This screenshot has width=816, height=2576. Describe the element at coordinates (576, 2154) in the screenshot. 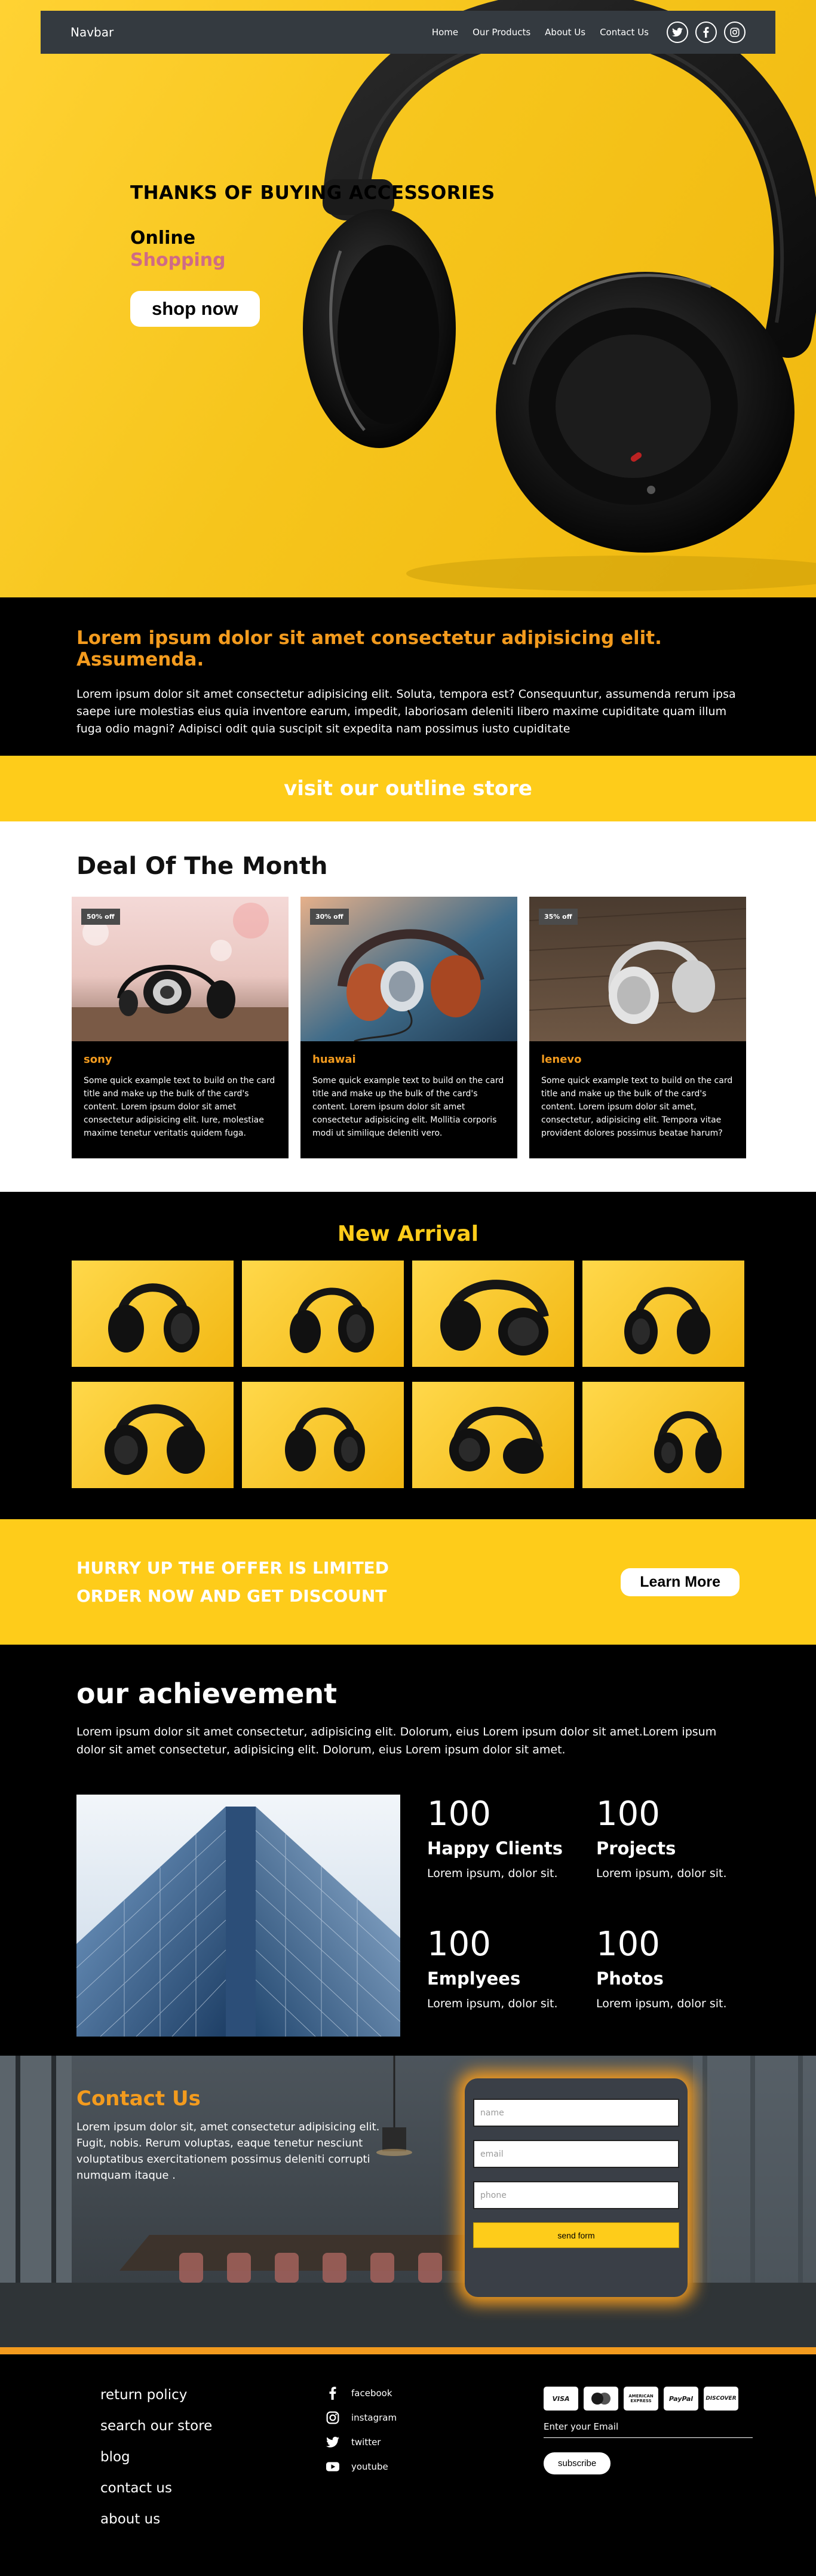

I see `email-field` at that location.